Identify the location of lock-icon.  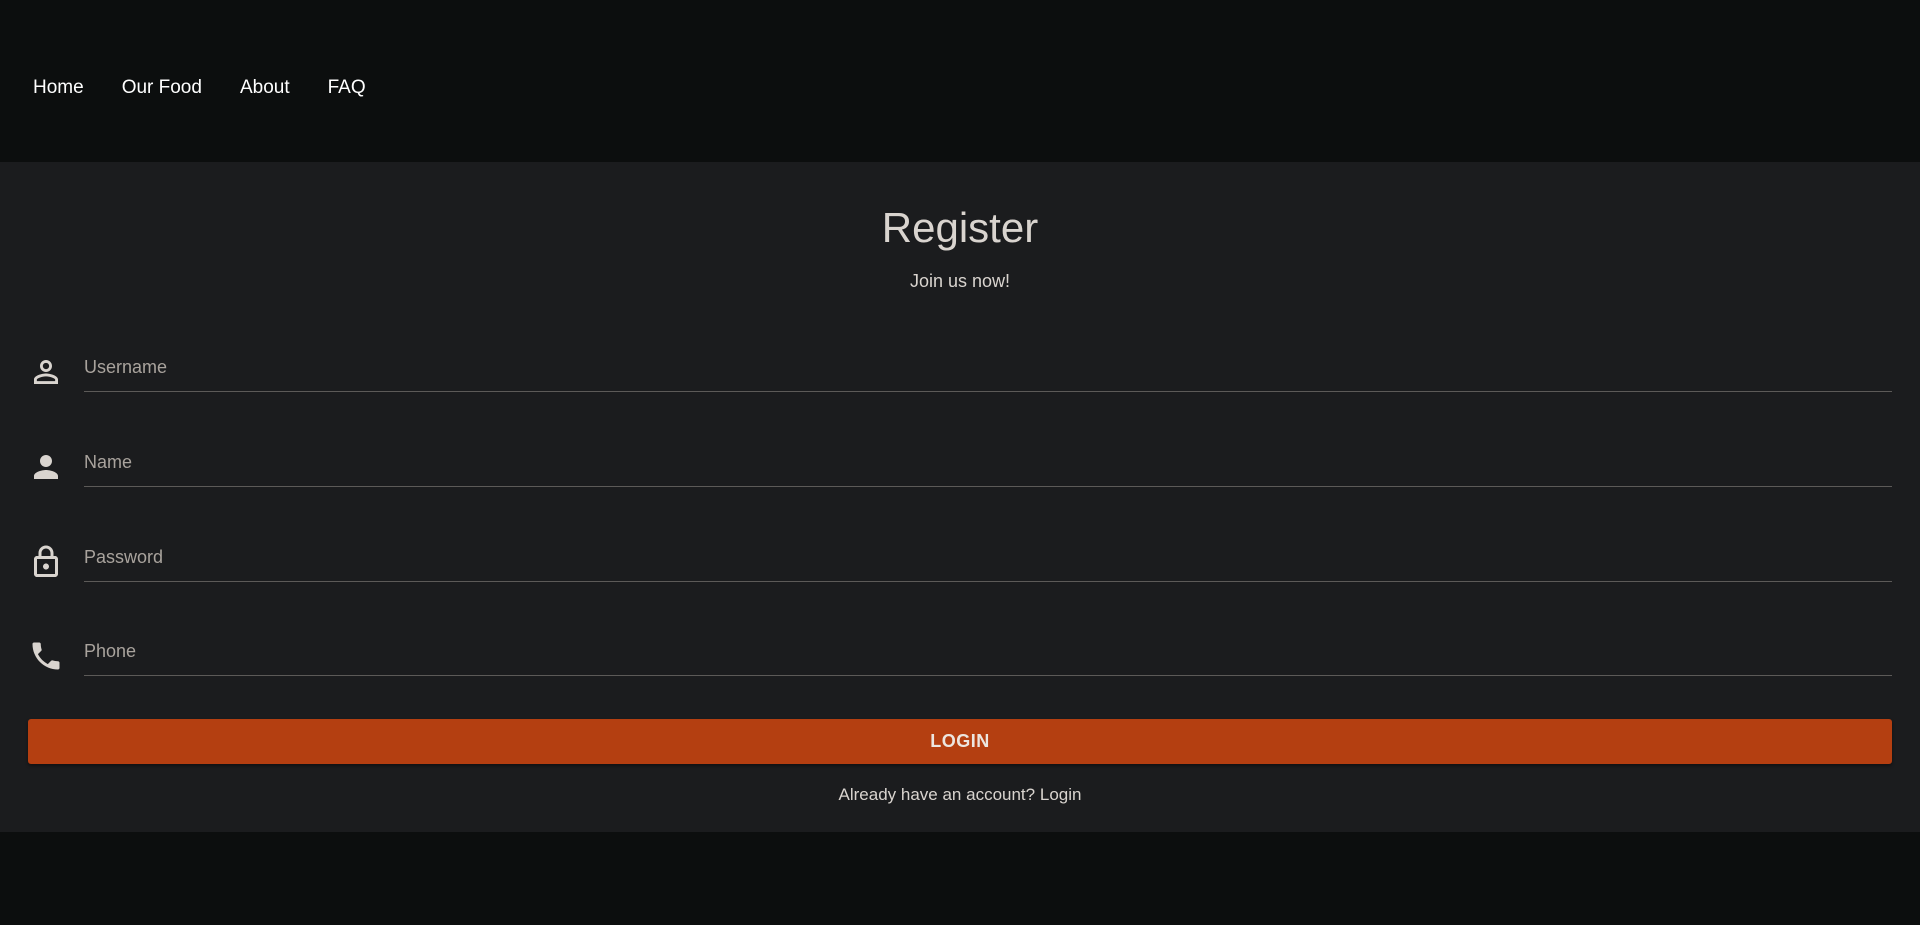
(46, 562).